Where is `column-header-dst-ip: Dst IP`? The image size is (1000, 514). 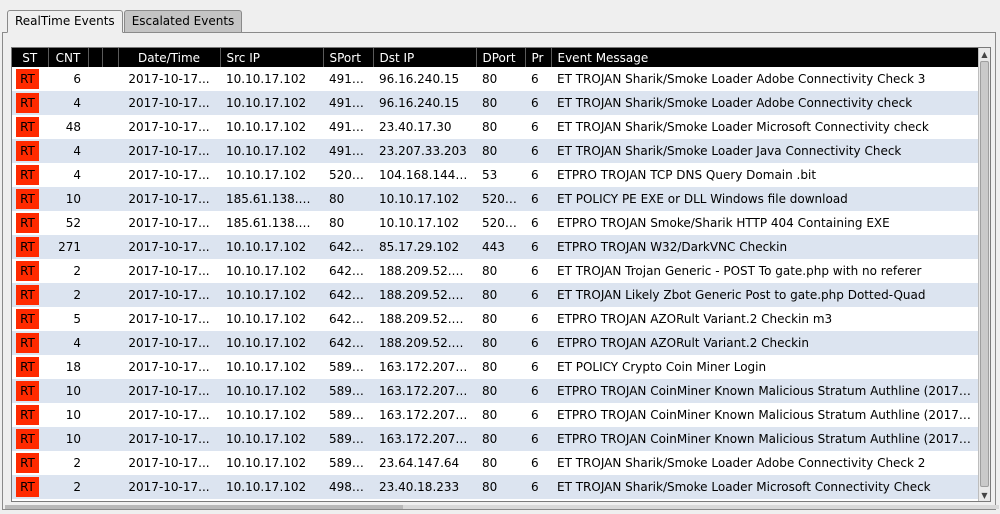
column-header-dst-ip: Dst IP is located at coordinates (425, 57).